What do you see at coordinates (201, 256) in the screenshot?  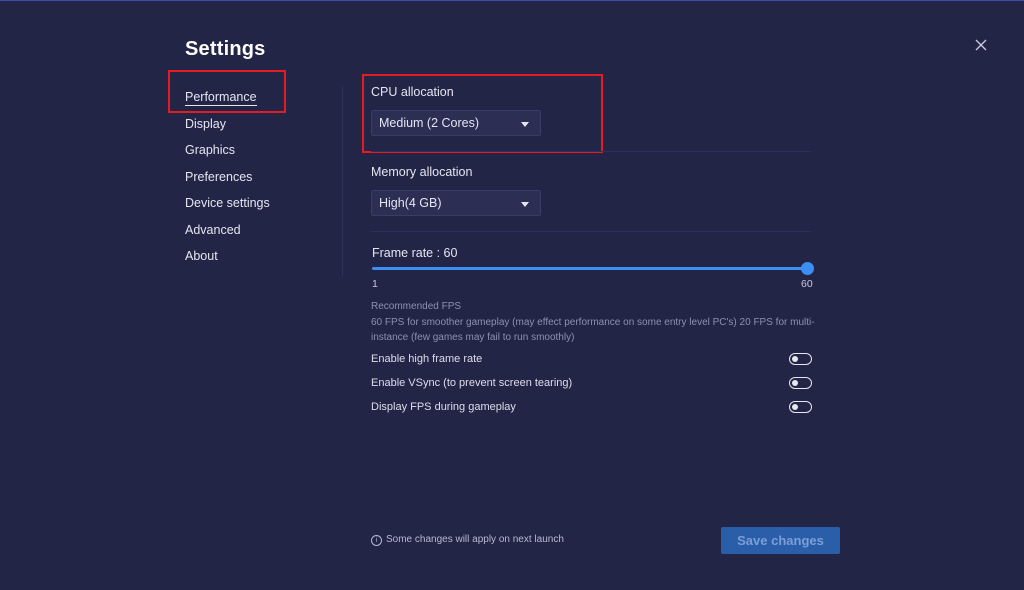 I see `sidebar-item-label: About` at bounding box center [201, 256].